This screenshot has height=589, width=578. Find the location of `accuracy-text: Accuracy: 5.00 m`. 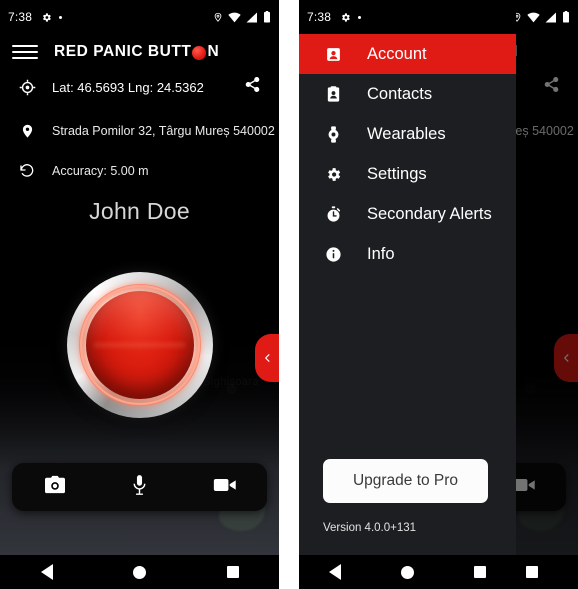

accuracy-text: Accuracy: 5.00 m is located at coordinates (100, 171).